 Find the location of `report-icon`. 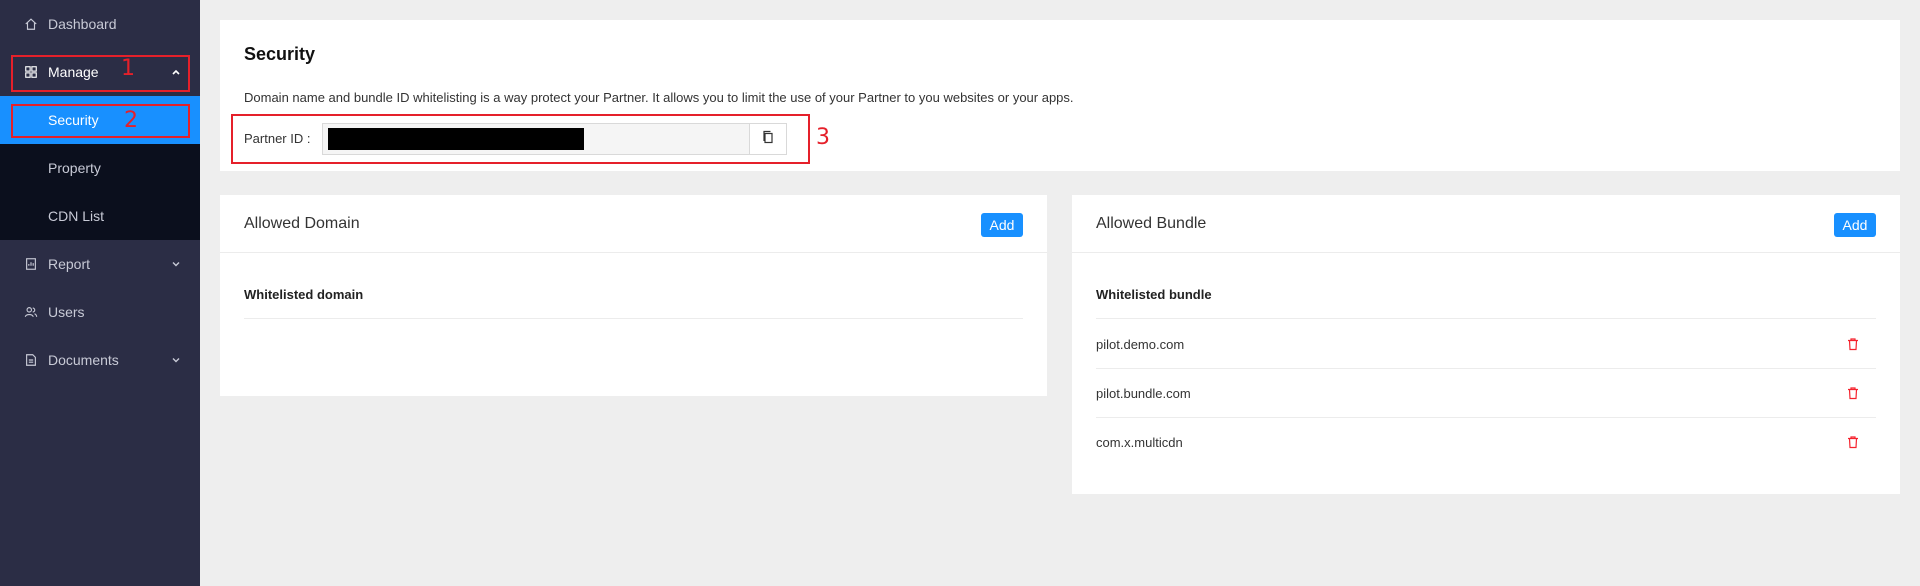

report-icon is located at coordinates (31, 264).